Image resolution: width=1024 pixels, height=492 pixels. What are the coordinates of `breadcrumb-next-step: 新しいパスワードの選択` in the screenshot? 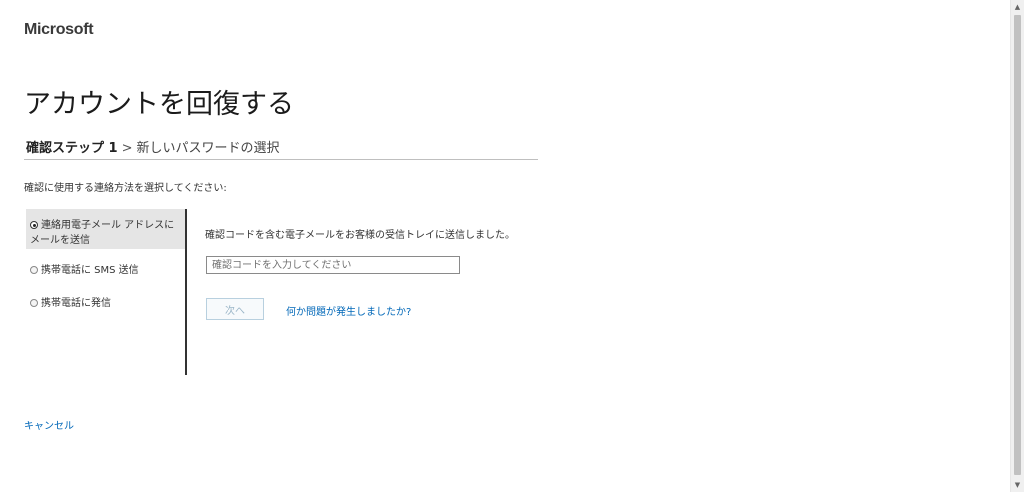 It's located at (208, 148).